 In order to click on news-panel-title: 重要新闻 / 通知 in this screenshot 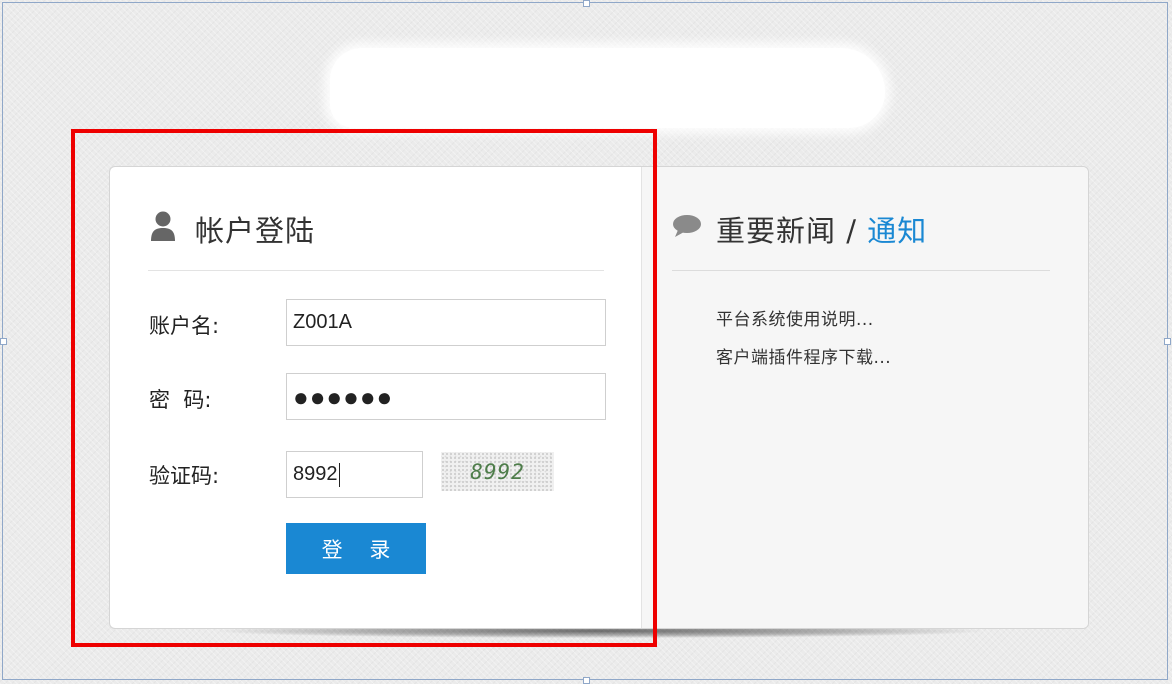, I will do `click(821, 229)`.